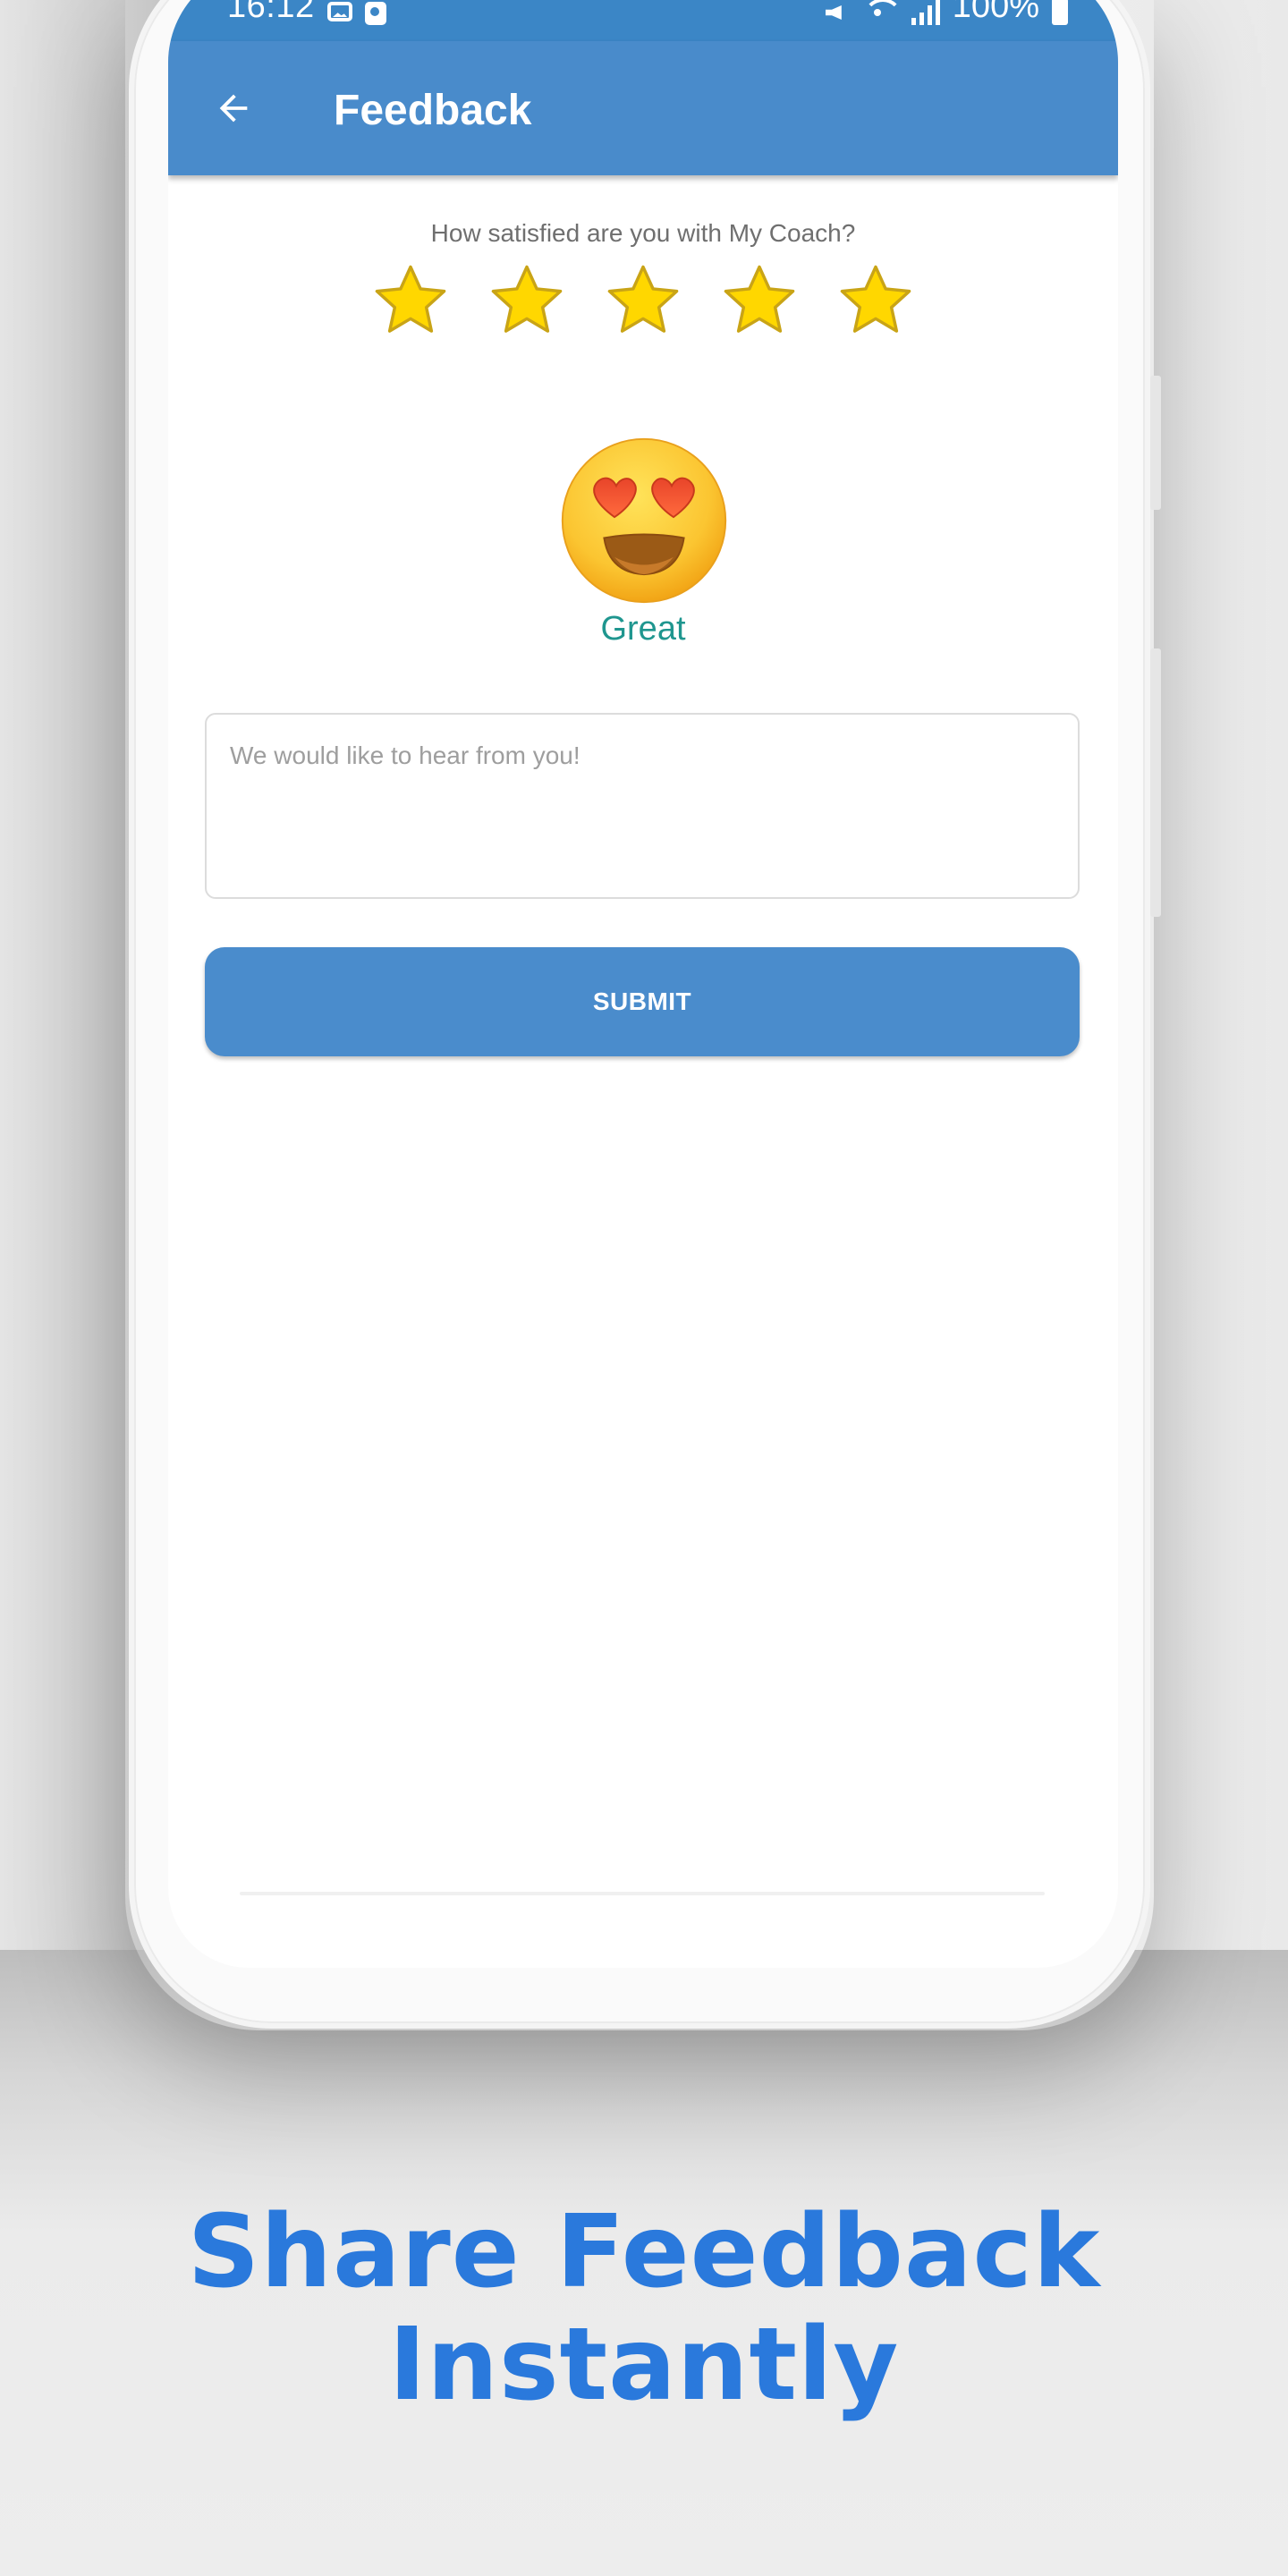  What do you see at coordinates (882, 12) in the screenshot?
I see `wifi-icon` at bounding box center [882, 12].